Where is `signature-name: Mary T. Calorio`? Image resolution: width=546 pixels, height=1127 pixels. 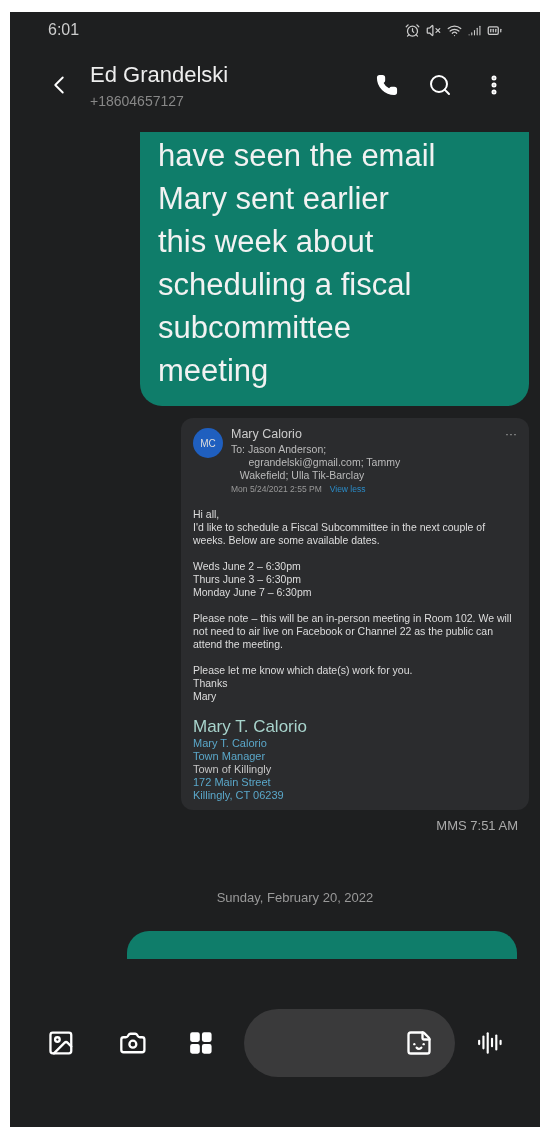 signature-name: Mary T. Calorio is located at coordinates (250, 727).